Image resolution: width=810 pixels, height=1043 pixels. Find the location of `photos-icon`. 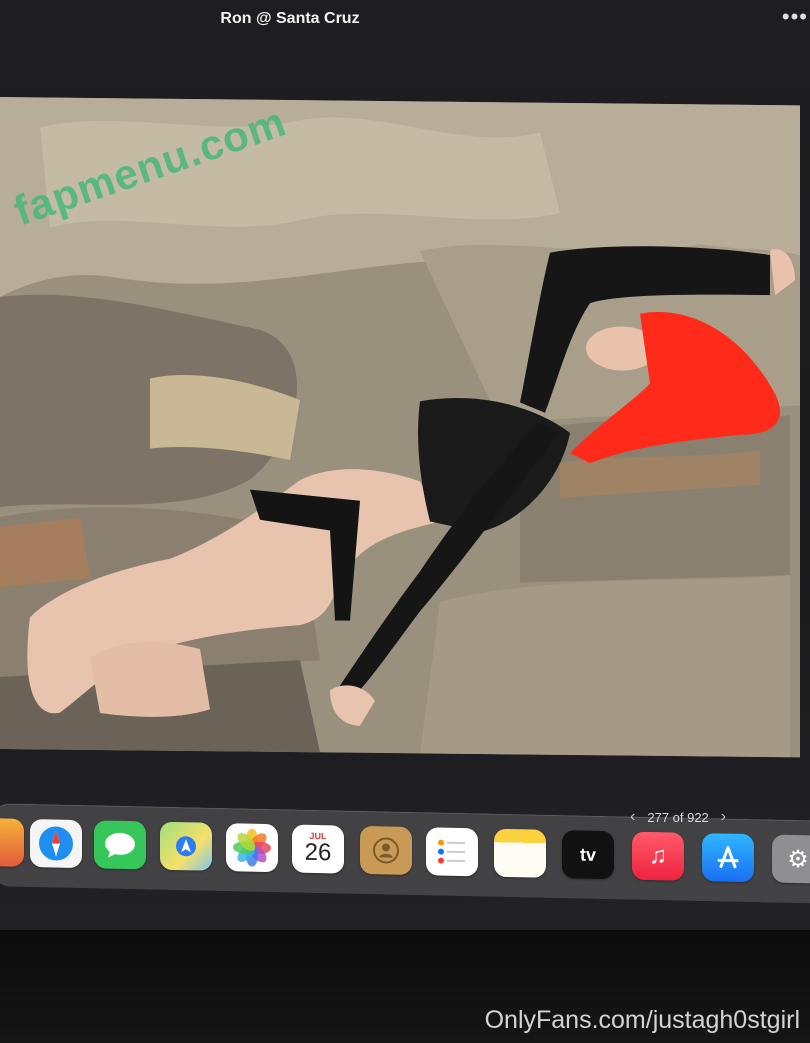

photos-icon is located at coordinates (252, 848).